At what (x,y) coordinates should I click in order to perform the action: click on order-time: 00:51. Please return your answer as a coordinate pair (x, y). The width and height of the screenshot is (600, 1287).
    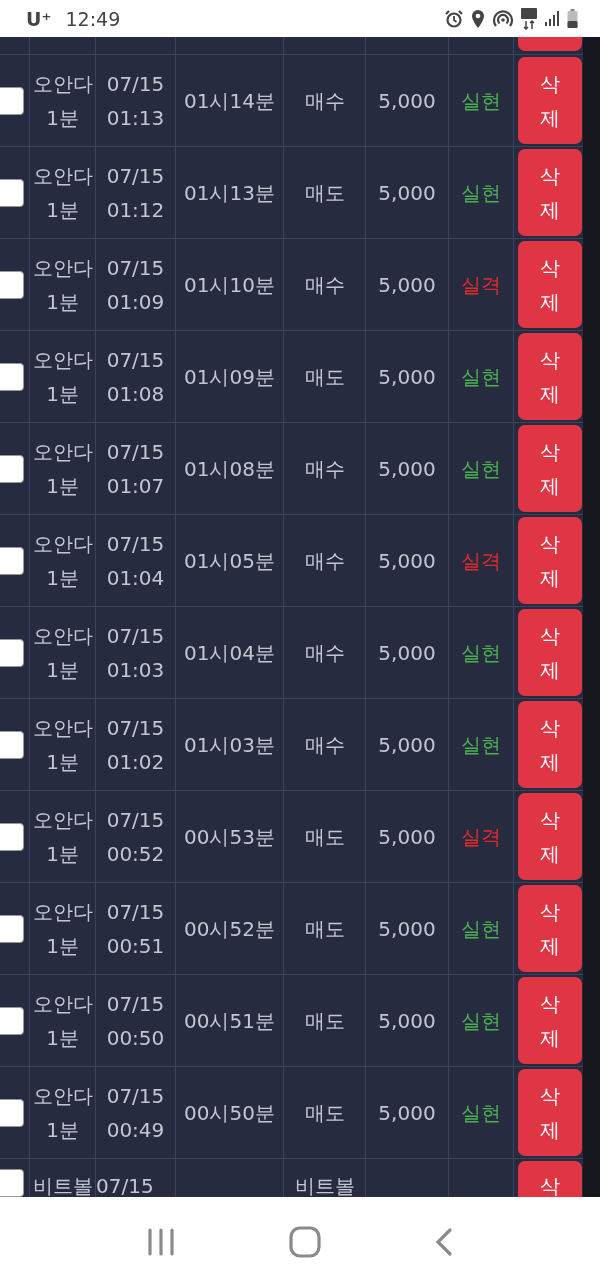
    Looking at the image, I should click on (135, 946).